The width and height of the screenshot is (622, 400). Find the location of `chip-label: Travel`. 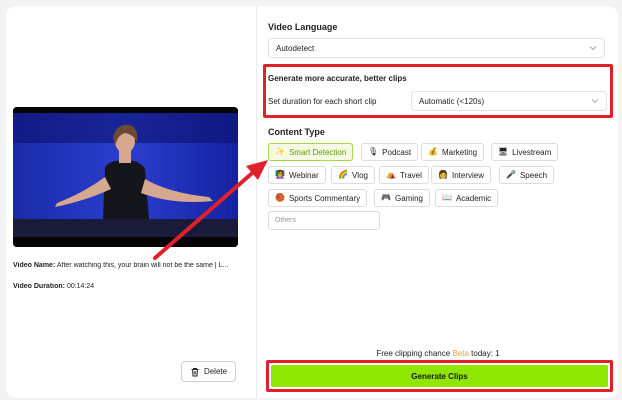

chip-label: Travel is located at coordinates (410, 175).